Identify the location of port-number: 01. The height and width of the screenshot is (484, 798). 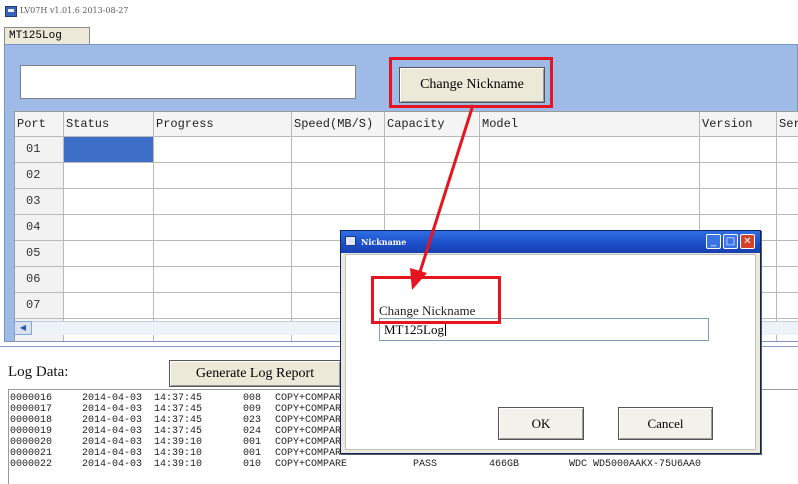
(39, 150).